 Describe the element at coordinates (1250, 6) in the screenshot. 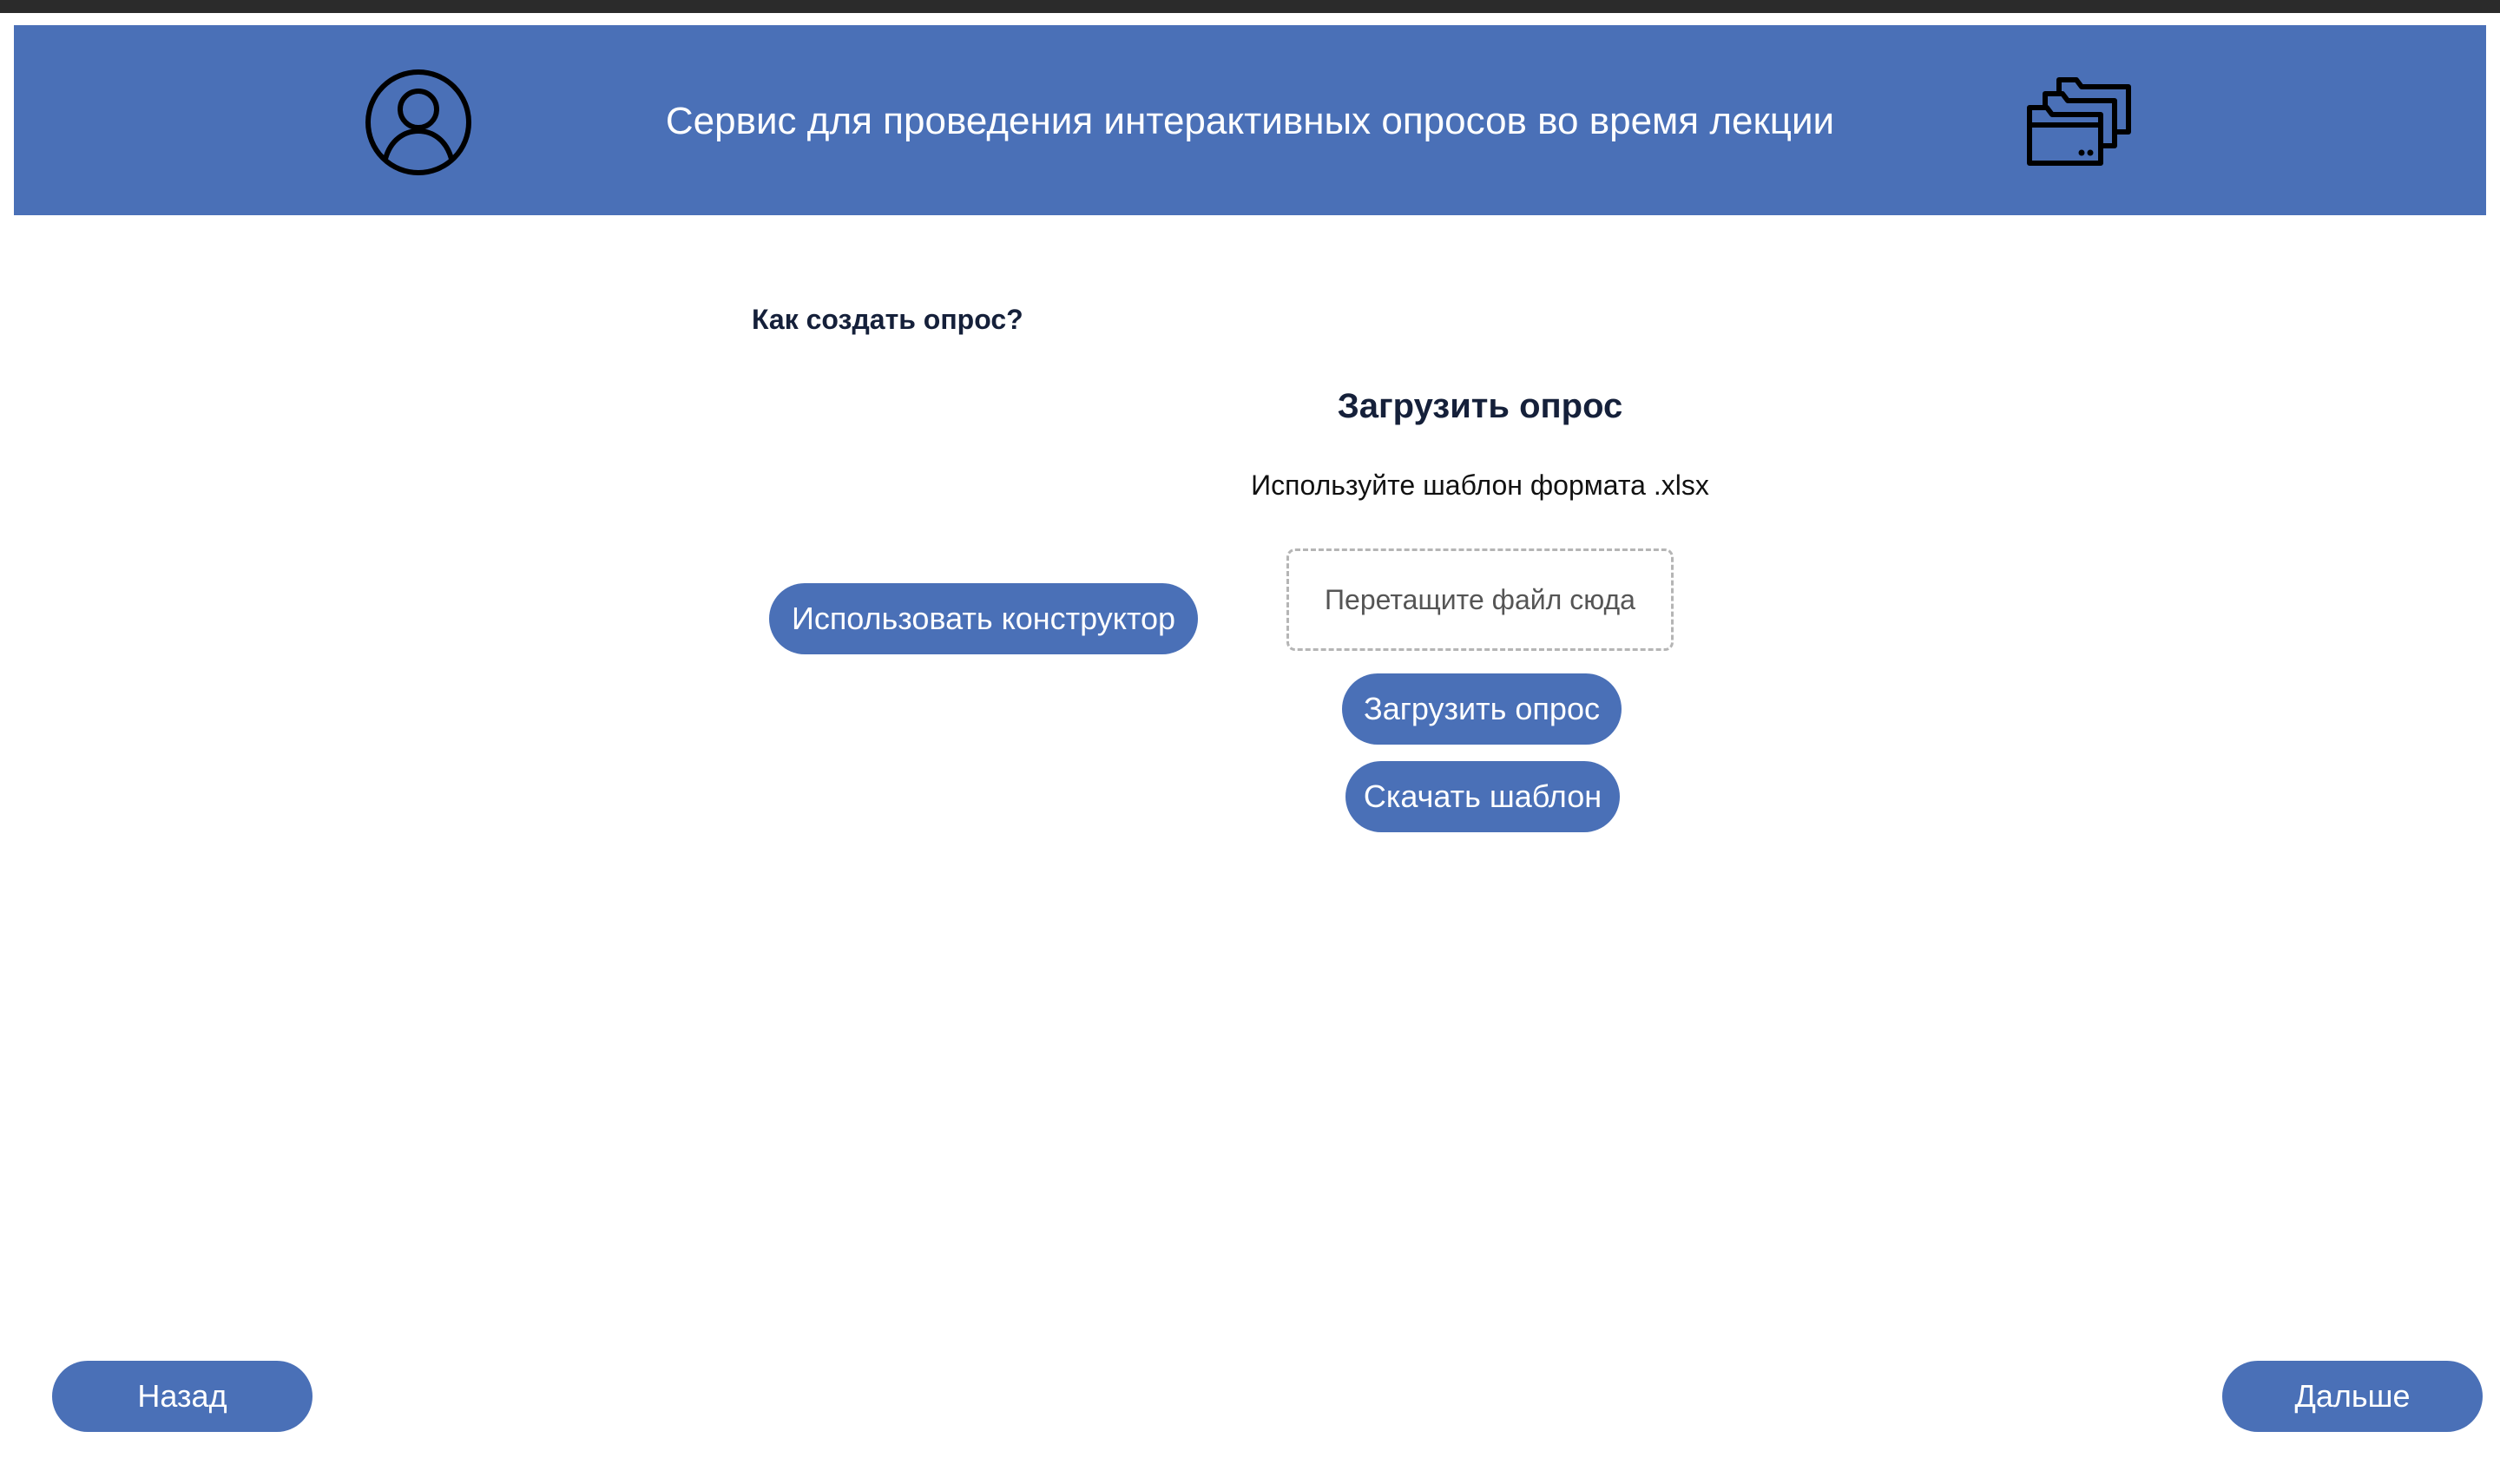

I see `top-strip` at that location.